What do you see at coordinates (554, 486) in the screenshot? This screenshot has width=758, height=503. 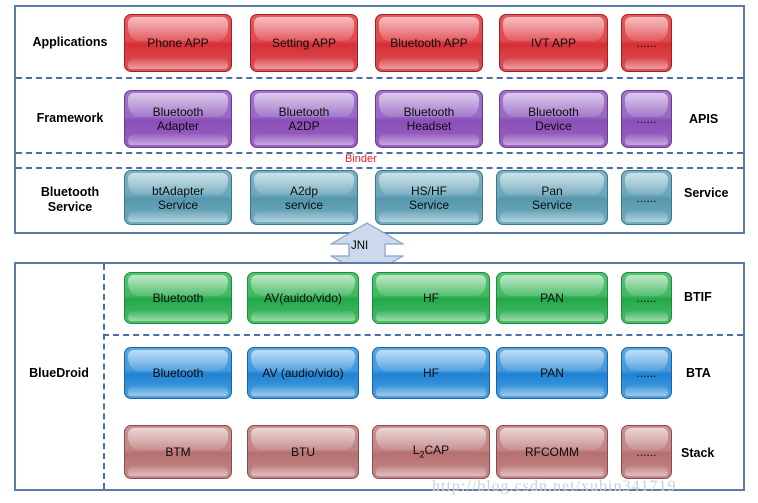 I see `watermark-text: http://blog.csdn.net/xubin341719` at bounding box center [554, 486].